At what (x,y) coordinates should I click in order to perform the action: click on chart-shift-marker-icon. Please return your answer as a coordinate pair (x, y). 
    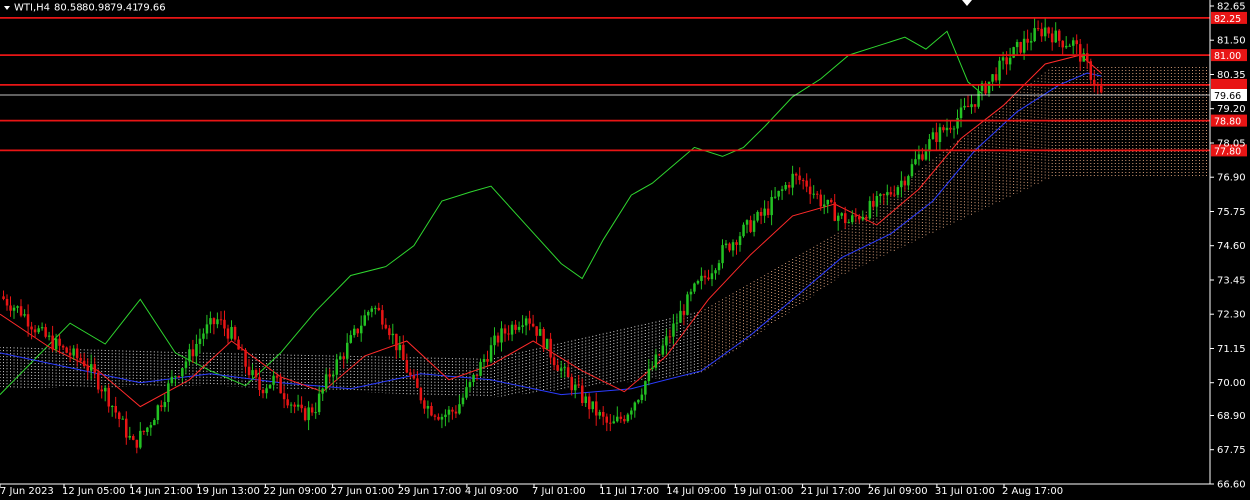
    Looking at the image, I should click on (967, 3).